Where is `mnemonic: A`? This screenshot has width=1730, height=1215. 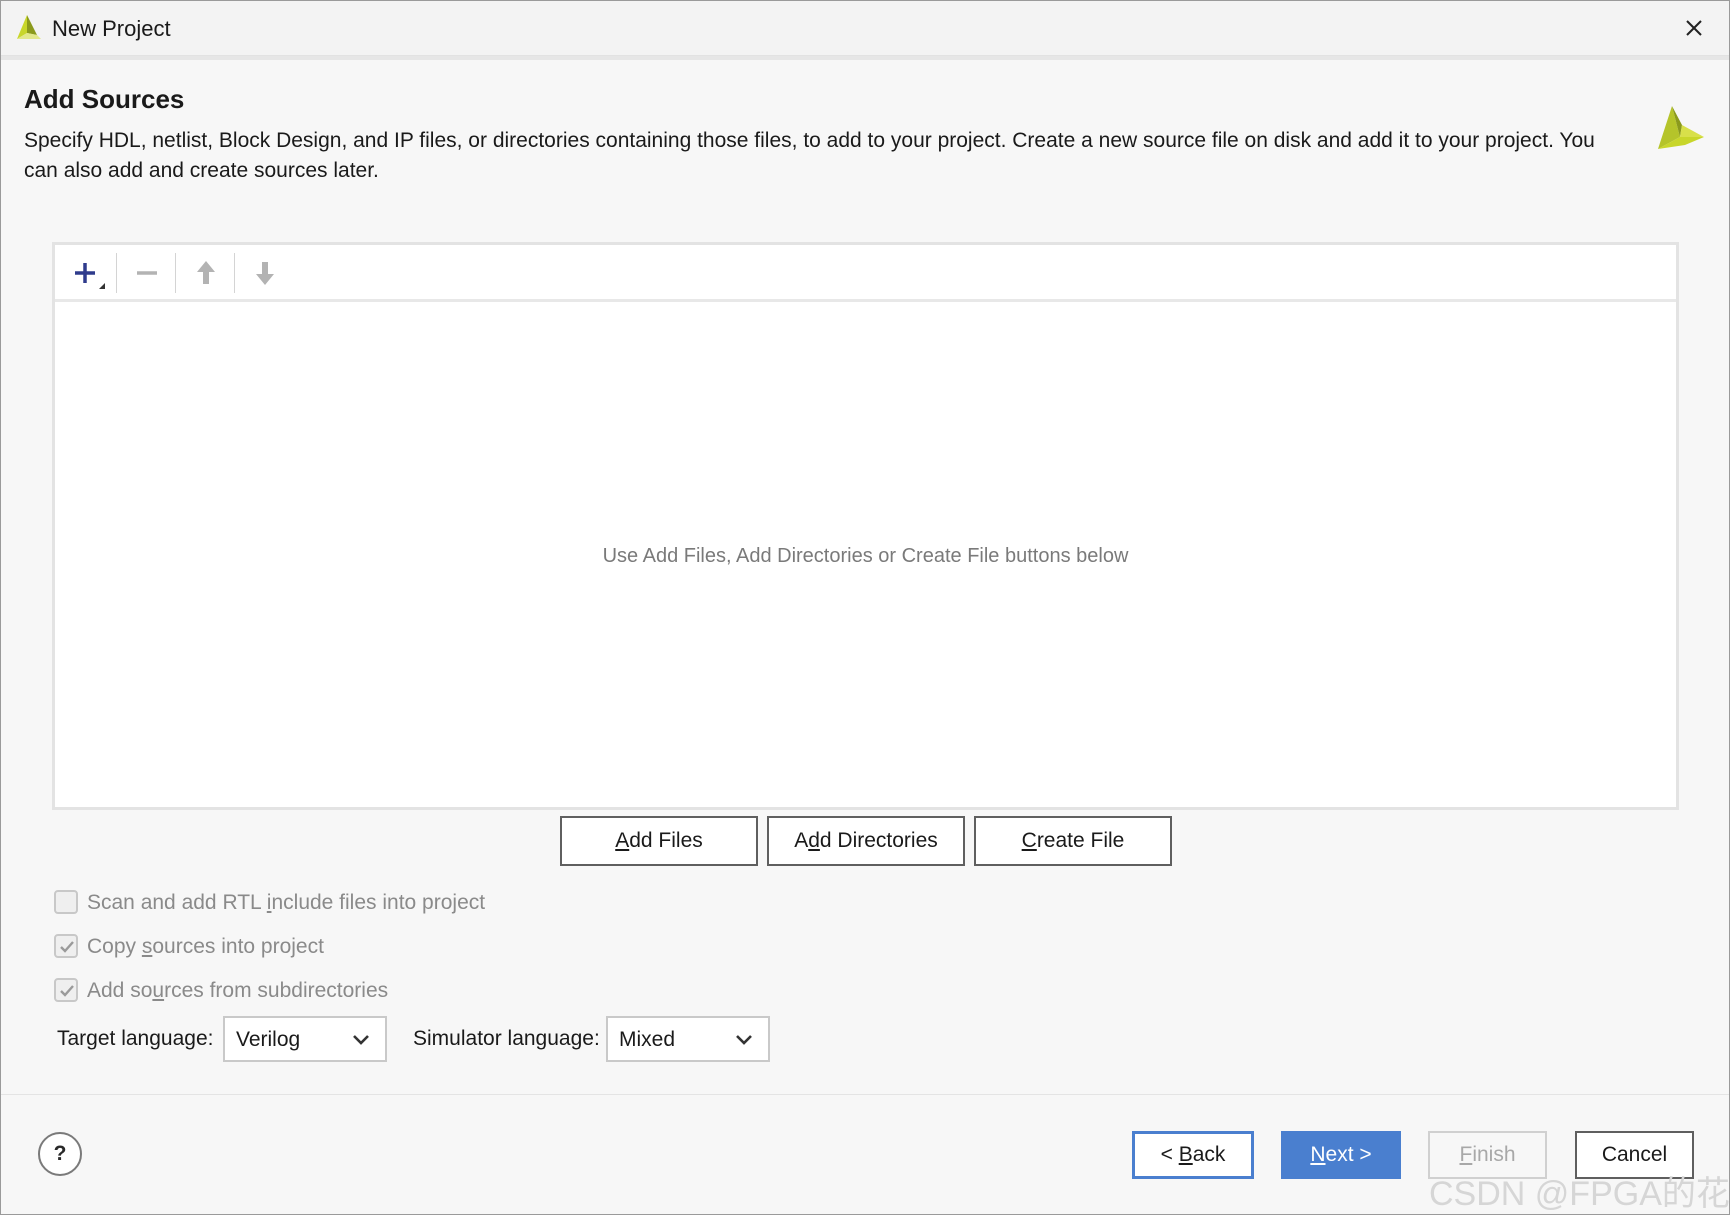 mnemonic: A is located at coordinates (622, 840).